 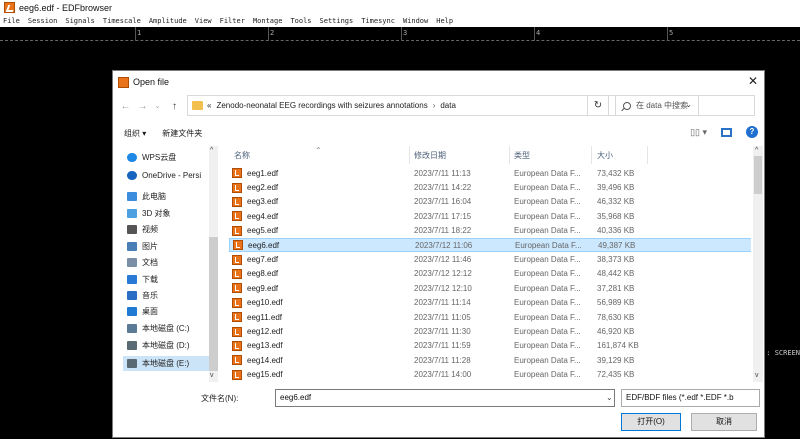 I want to click on menu-amplitude: Amplitude, so click(x=168, y=21).